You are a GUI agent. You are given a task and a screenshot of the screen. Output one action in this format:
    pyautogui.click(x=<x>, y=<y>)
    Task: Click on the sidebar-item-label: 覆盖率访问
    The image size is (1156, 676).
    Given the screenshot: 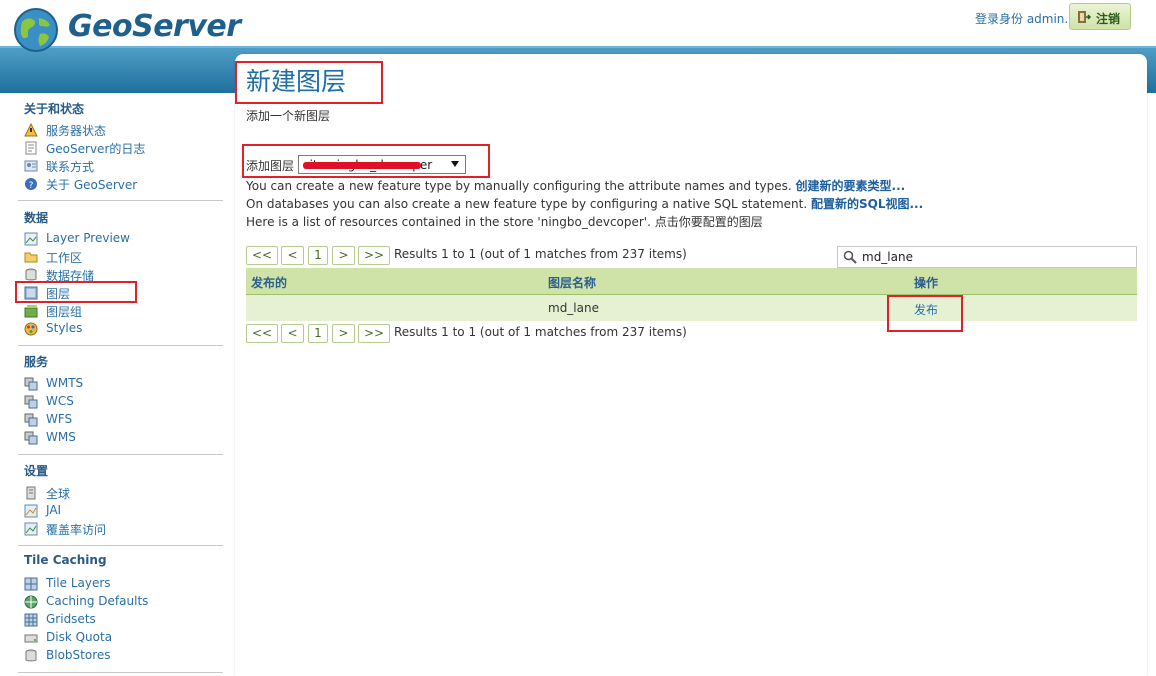 What is the action you would take?
    pyautogui.click(x=76, y=530)
    